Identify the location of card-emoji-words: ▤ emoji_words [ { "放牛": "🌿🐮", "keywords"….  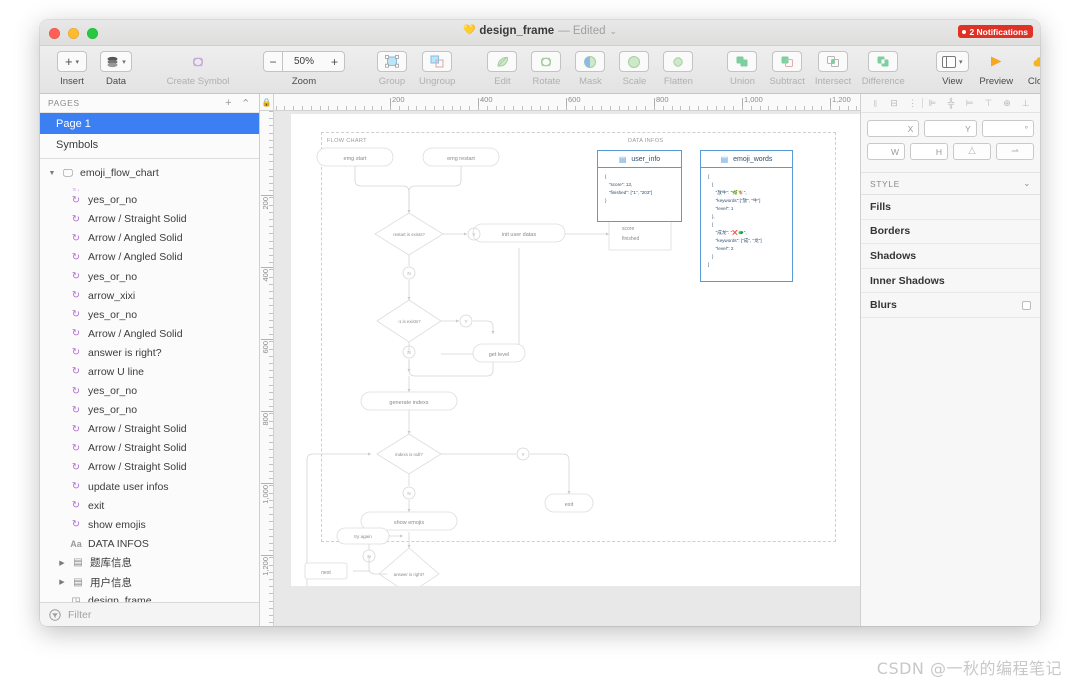
(746, 216).